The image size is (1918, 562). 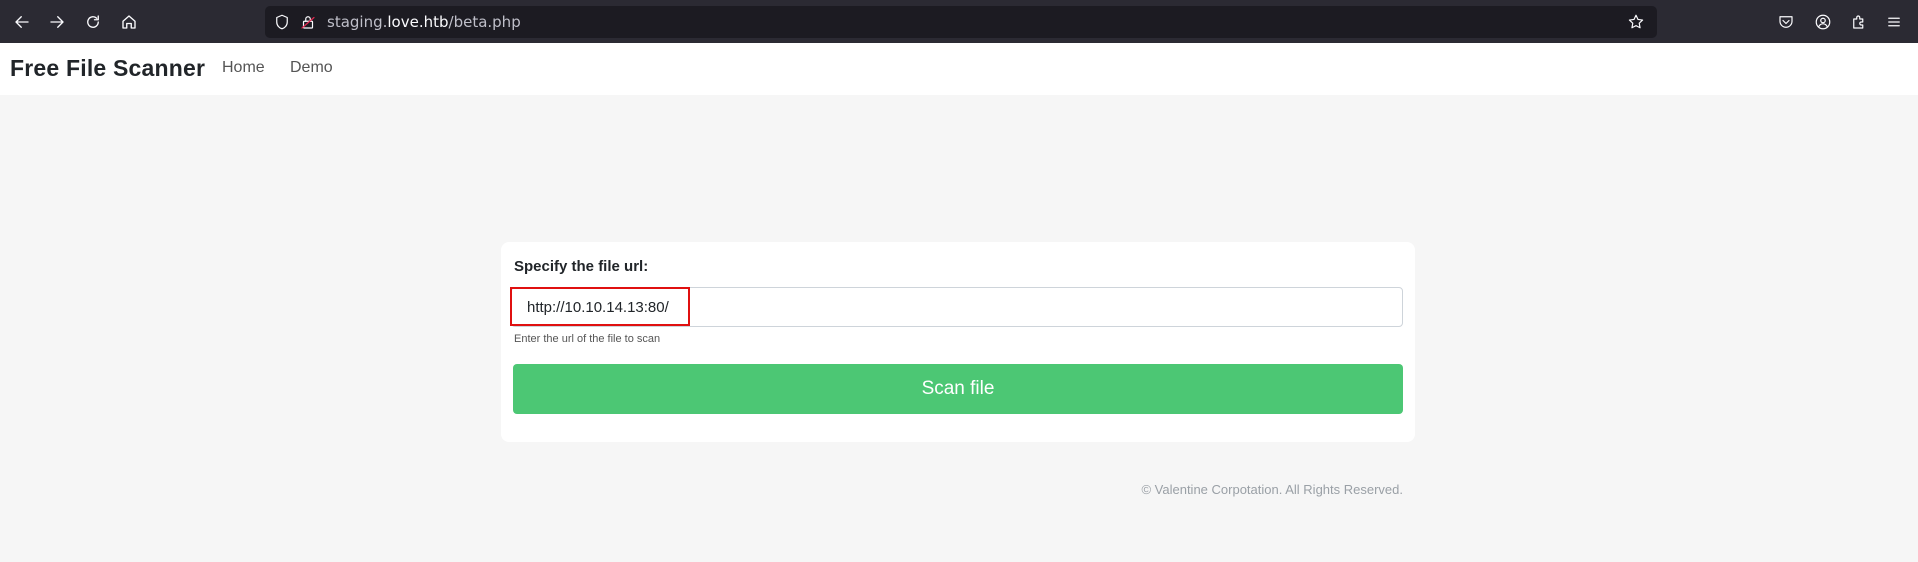 I want to click on shield-icon, so click(x=282, y=22).